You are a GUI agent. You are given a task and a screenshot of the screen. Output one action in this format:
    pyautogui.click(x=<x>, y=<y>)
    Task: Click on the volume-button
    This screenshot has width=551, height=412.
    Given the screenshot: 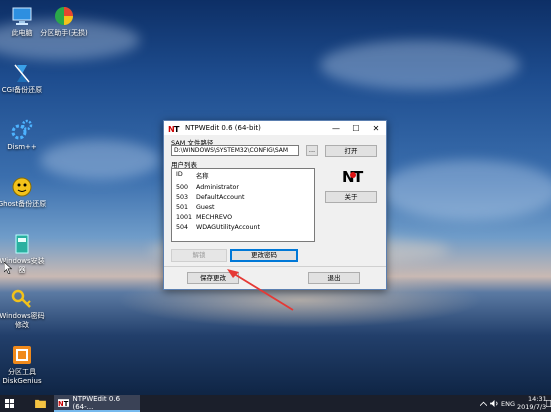 What is the action you would take?
    pyautogui.click(x=494, y=403)
    